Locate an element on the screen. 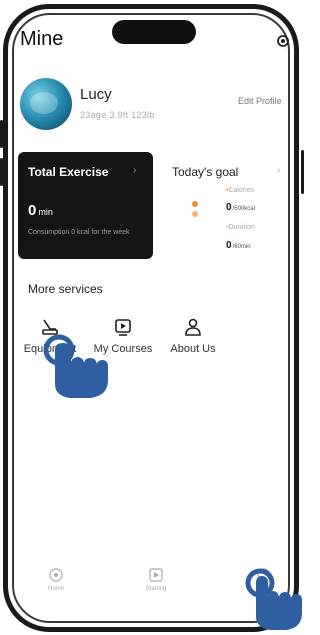 The image size is (320, 635). total-exercise-title: Total Exercise is located at coordinates (68, 172).